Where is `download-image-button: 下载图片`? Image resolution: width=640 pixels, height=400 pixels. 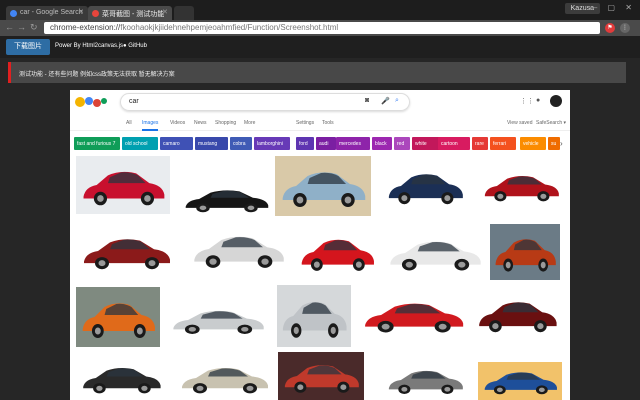
download-image-button: 下载图片 is located at coordinates (28, 47).